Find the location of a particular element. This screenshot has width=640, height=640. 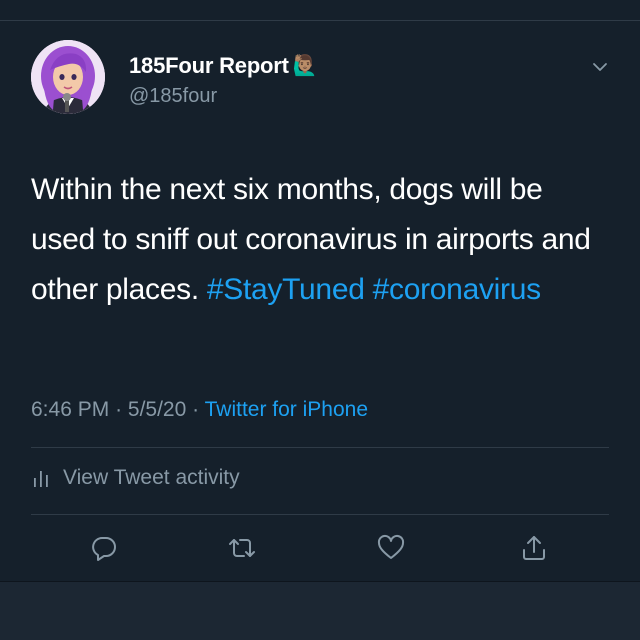

avatar-illustration is located at coordinates (68, 77).